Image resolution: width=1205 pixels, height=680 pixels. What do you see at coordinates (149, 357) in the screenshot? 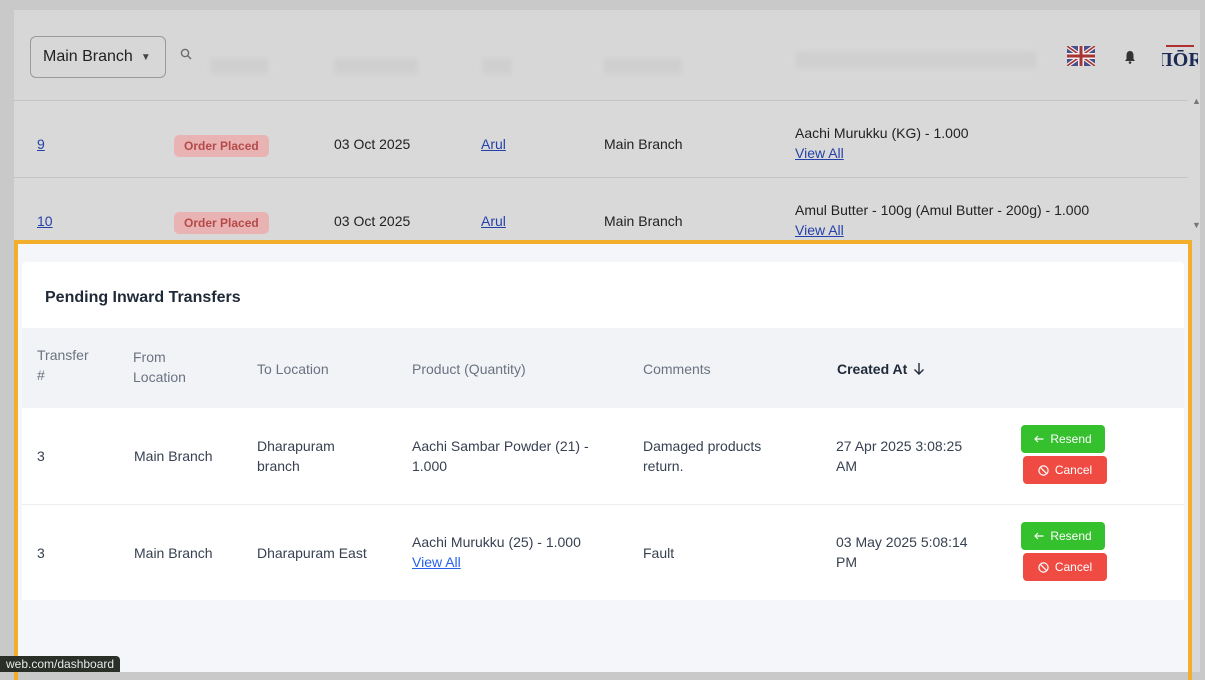
I see `column-from-label: From` at bounding box center [149, 357].